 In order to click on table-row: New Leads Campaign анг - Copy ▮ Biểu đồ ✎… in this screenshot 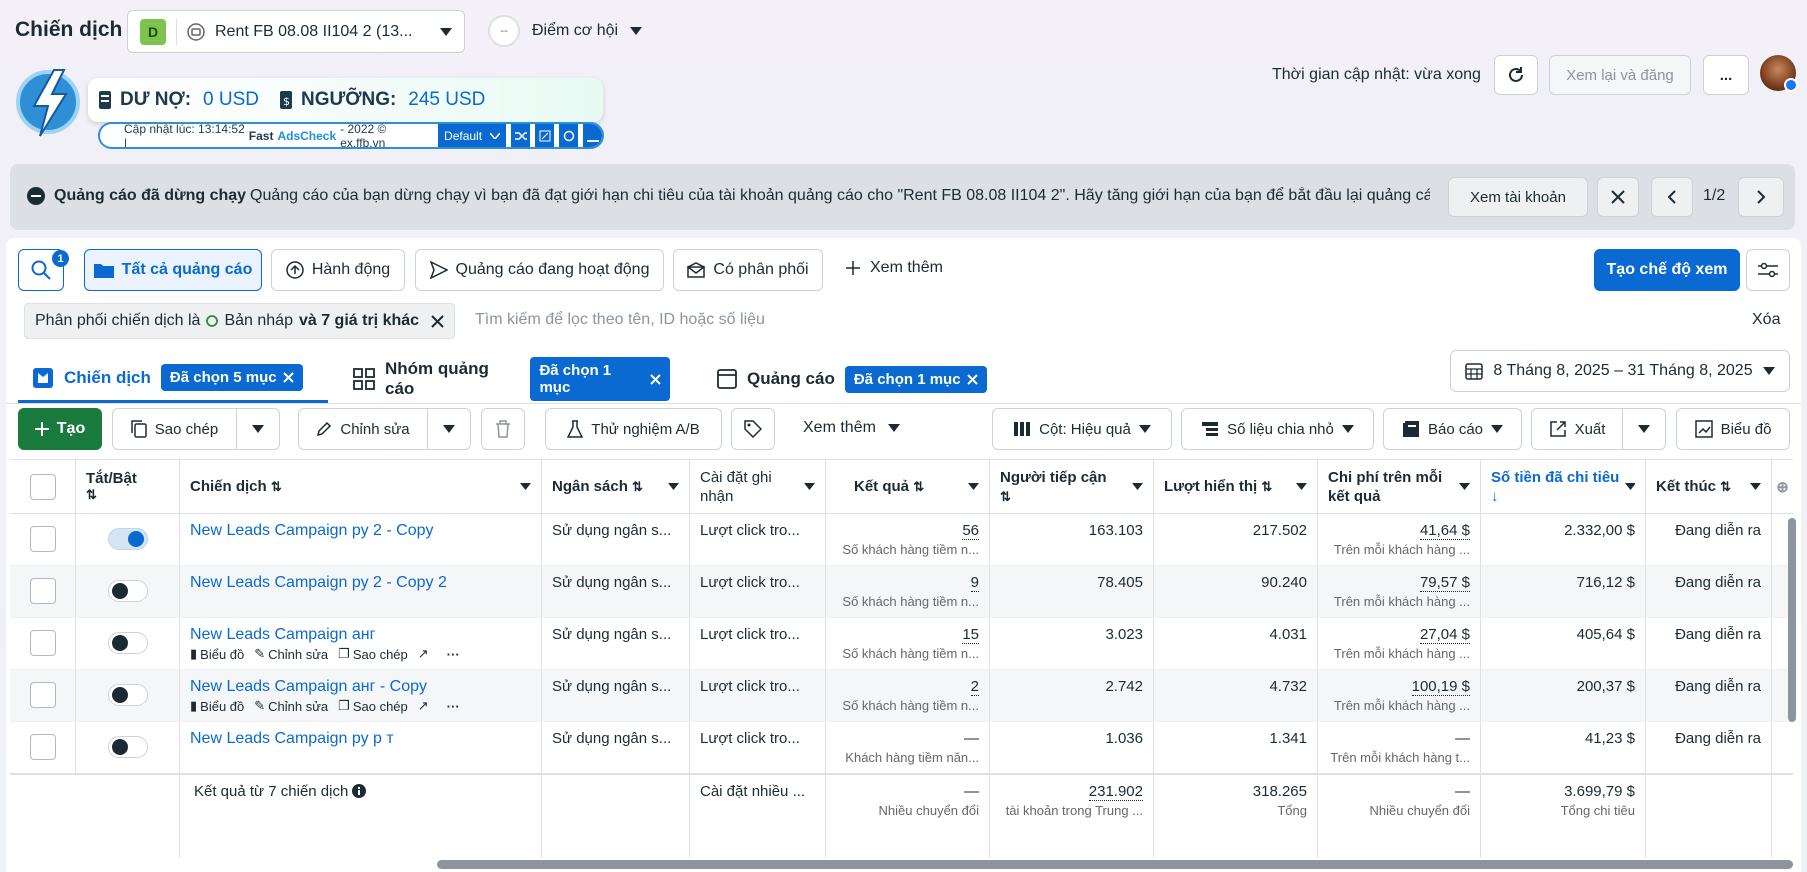, I will do `click(901, 696)`.